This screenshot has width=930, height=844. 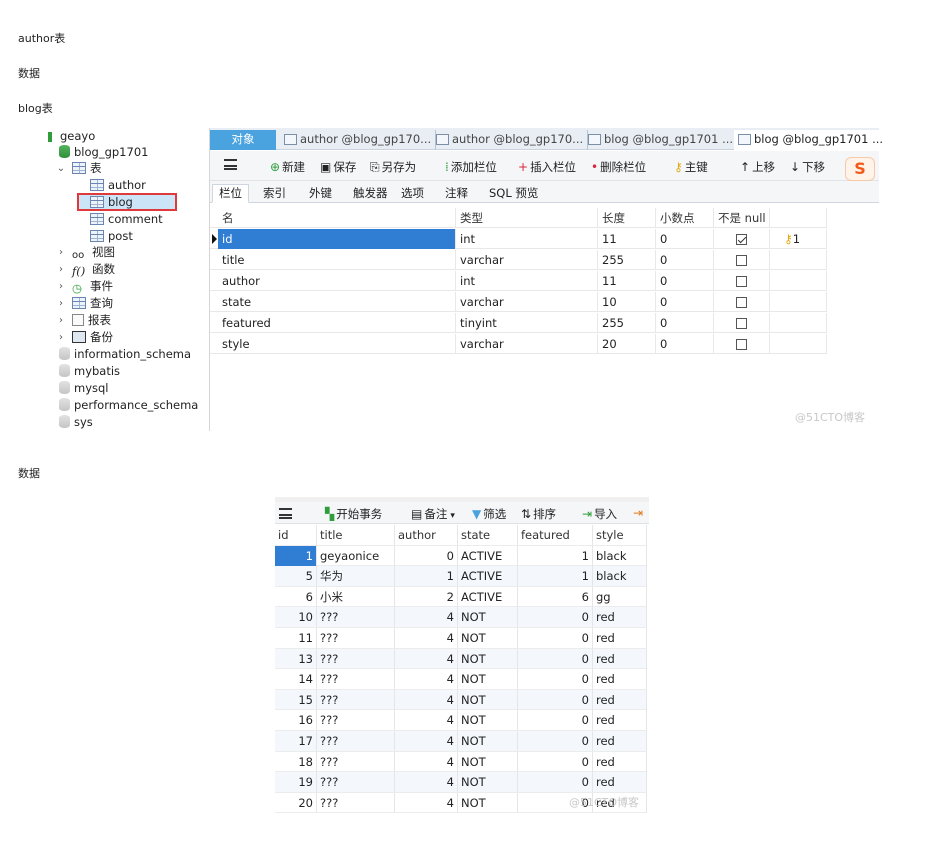 What do you see at coordinates (555, 596) in the screenshot?
I see `cell-featured: 6` at bounding box center [555, 596].